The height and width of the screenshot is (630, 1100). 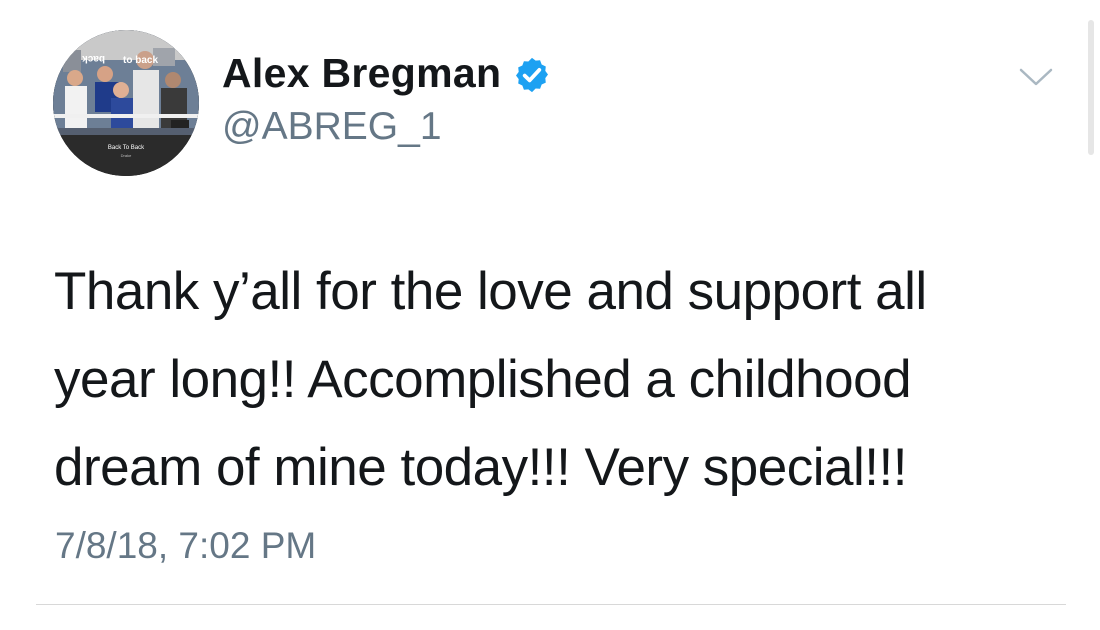 I want to click on display-name: Alex Bregman, so click(x=361, y=73).